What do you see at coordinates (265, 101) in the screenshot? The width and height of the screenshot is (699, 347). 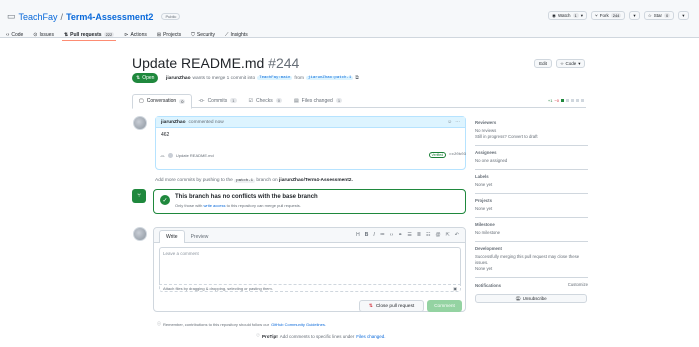 I see `tab-checks: ☑ Checks 0` at bounding box center [265, 101].